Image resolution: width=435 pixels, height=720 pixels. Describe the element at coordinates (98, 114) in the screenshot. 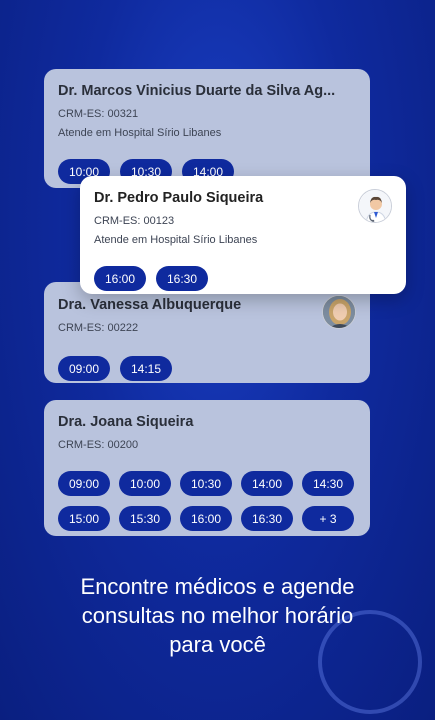

I see `doctor-crm: CRM-ES: 00321` at that location.